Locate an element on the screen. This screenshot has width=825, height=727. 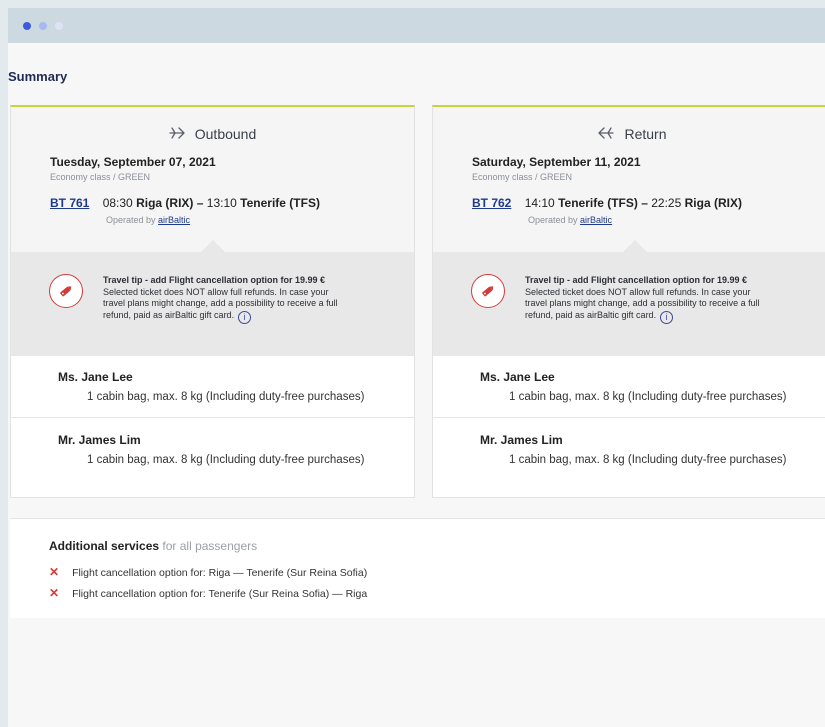
flight-number-link: BT 761 is located at coordinates (69, 203).